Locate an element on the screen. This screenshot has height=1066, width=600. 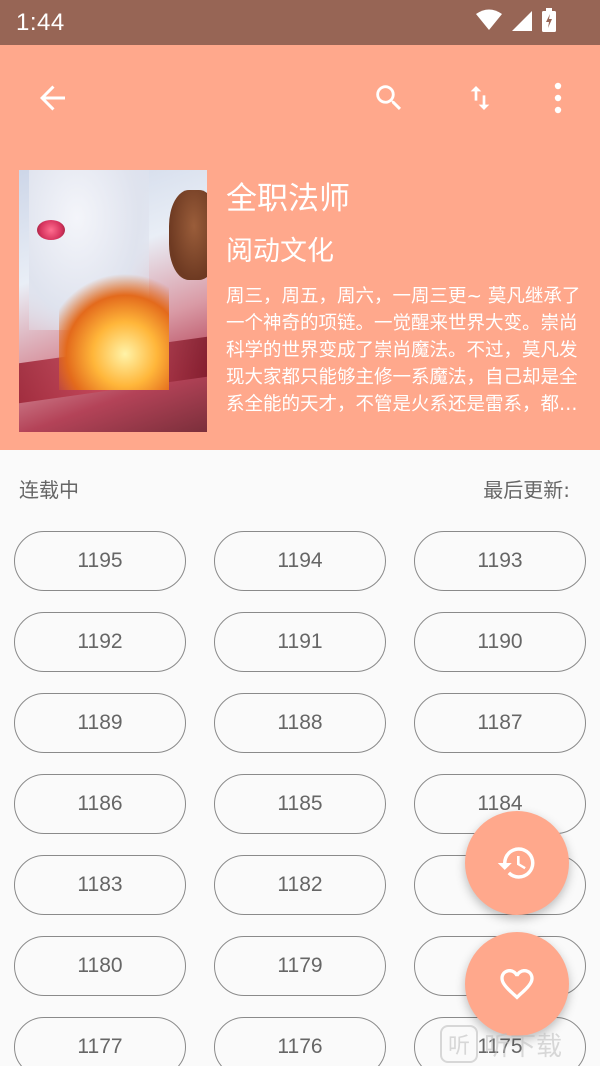
watermark: 听 听下载 is located at coordinates (501, 1044).